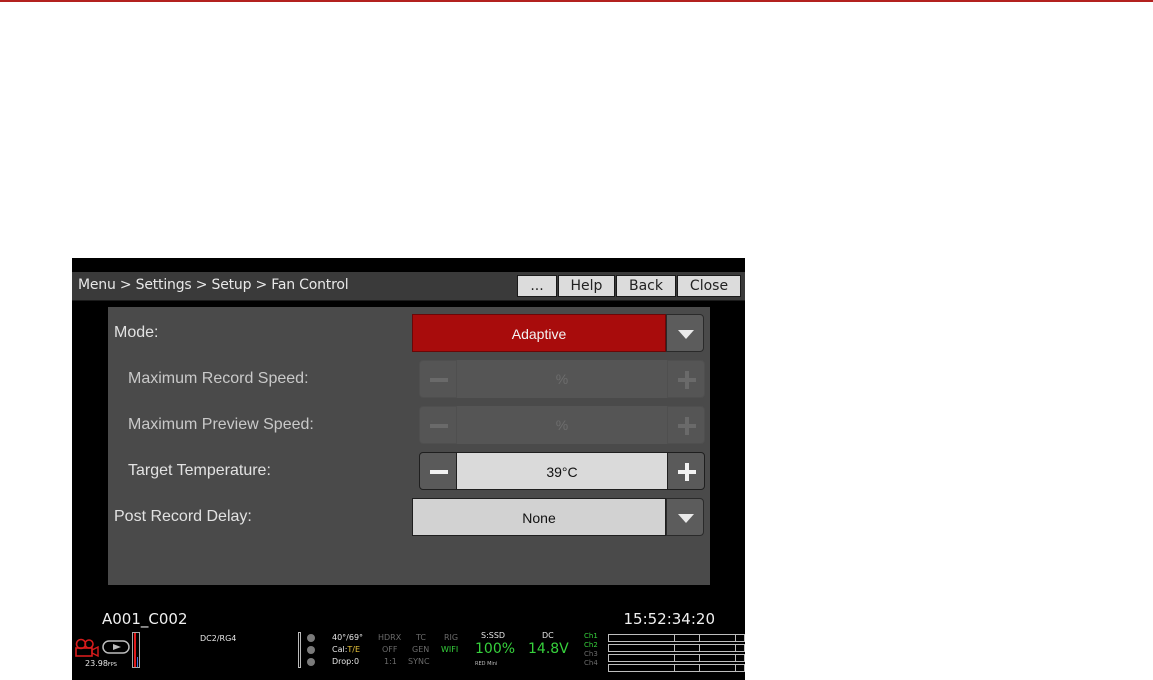 The image size is (1153, 680). Describe the element at coordinates (591, 663) in the screenshot. I see `channel-4: Ch4` at that location.